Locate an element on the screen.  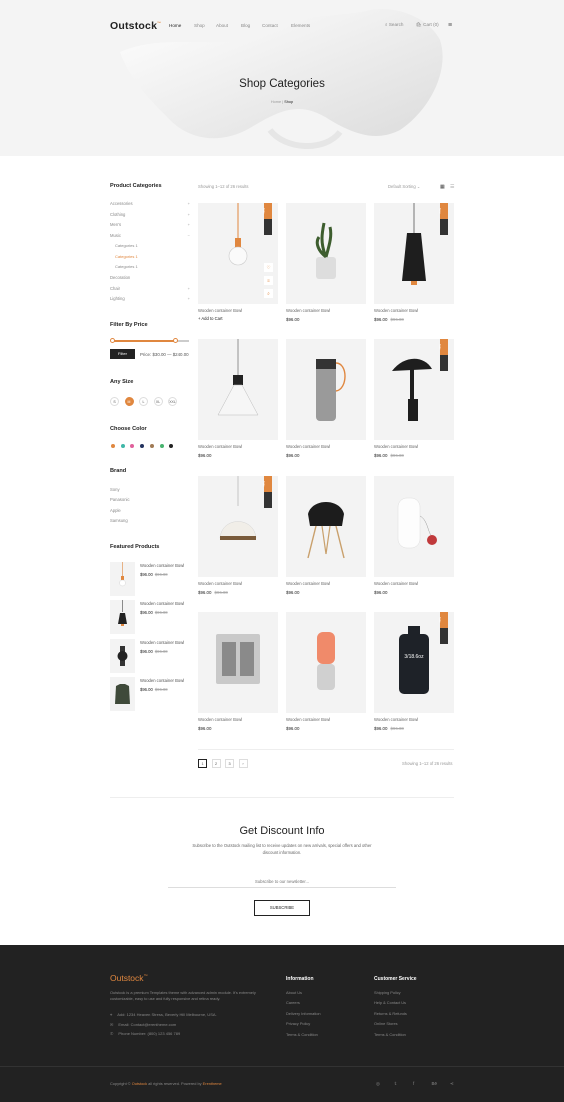
category-item: Music − is located at coordinates (150, 235).